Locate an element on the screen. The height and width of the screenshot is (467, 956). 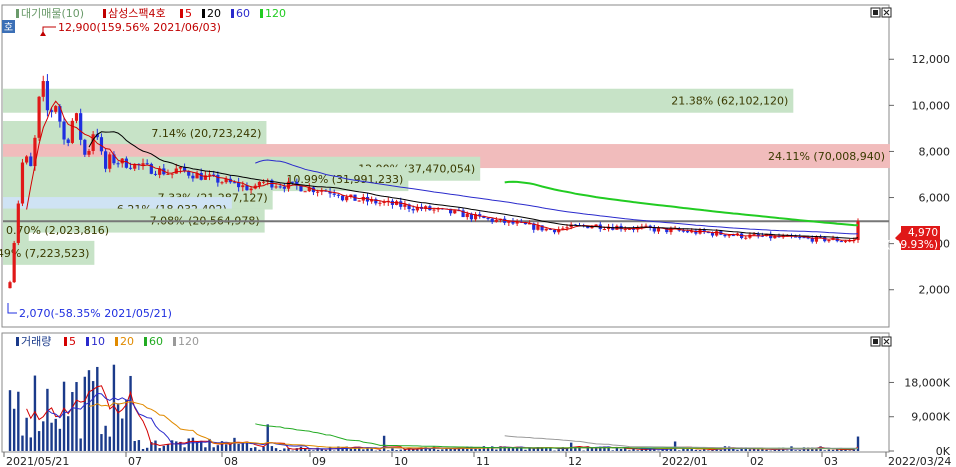
volume-axis: 18,000K9,000K0K is located at coordinates (920, 417).